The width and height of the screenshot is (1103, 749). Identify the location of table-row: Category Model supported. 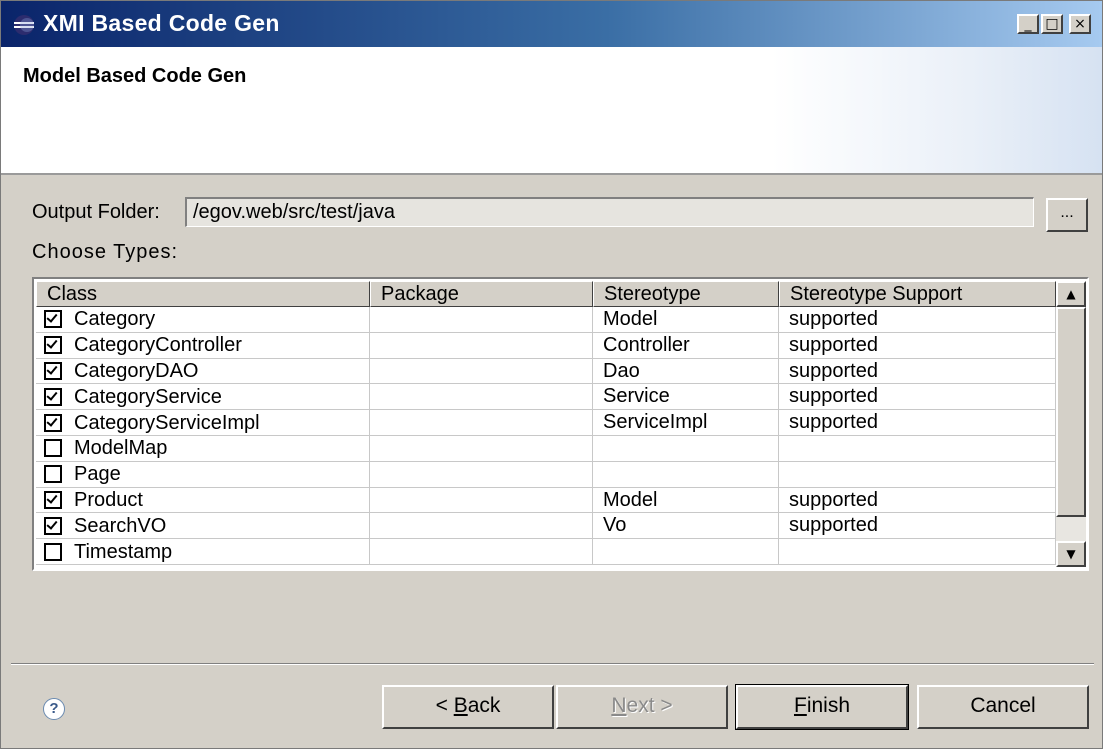
(546, 320).